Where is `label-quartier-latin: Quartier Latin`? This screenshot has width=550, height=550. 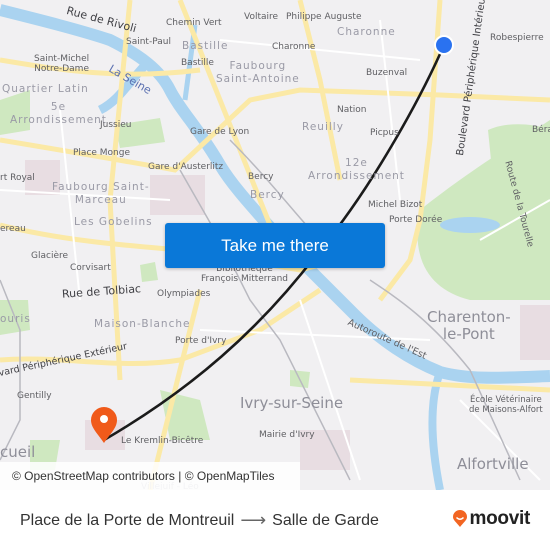 label-quartier-latin: Quartier Latin is located at coordinates (45, 89).